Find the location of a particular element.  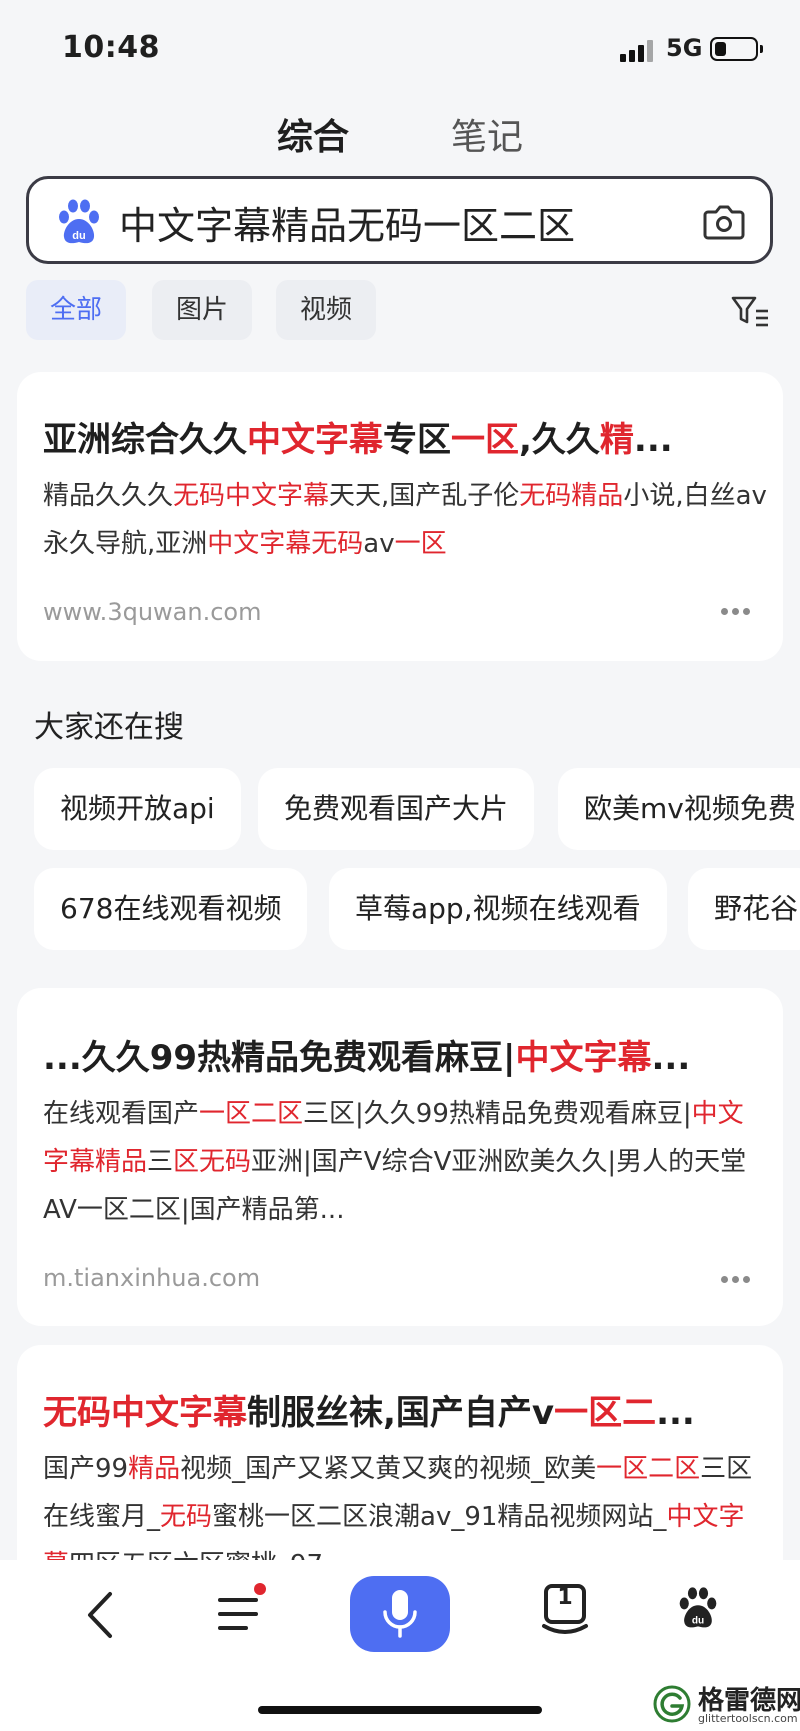

microphone-icon is located at coordinates (400, 1614).